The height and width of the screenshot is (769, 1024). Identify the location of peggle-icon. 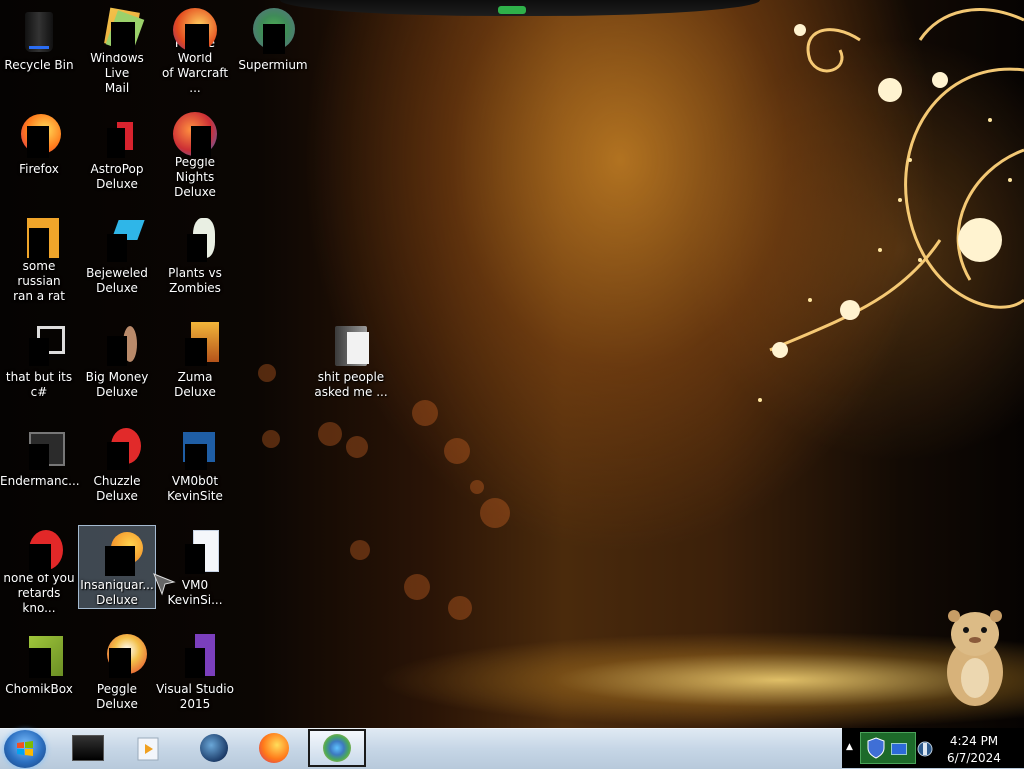
(120, 654).